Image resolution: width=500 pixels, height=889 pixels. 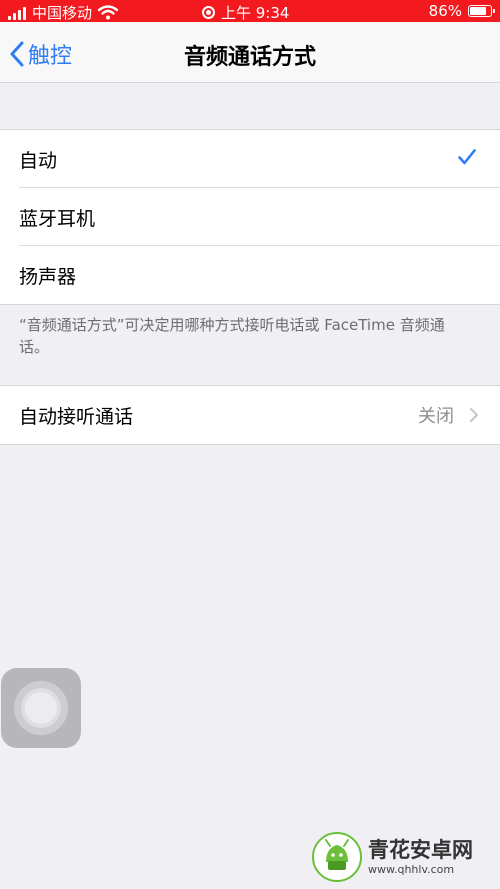 I want to click on status-bar: 中国移动 上午 9:34 86%, so click(x=250, y=11).